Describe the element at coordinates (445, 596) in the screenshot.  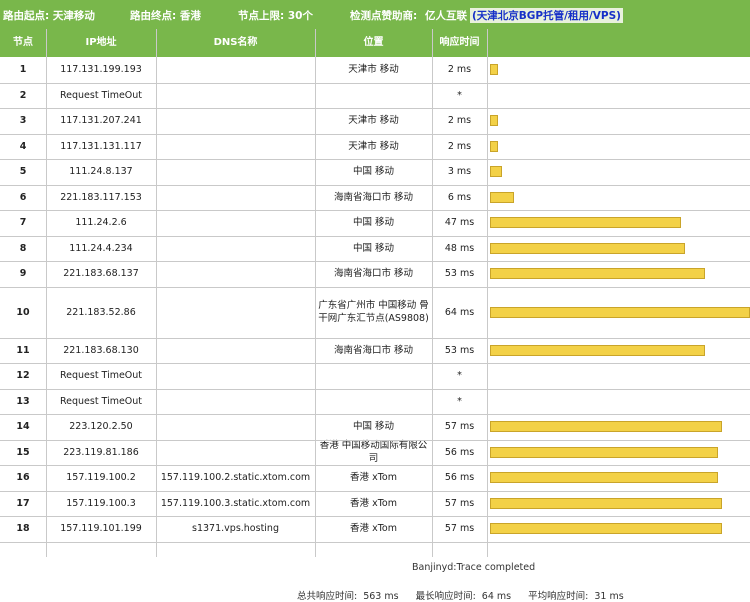
I see `max-time-label: 最长响应时间:` at that location.